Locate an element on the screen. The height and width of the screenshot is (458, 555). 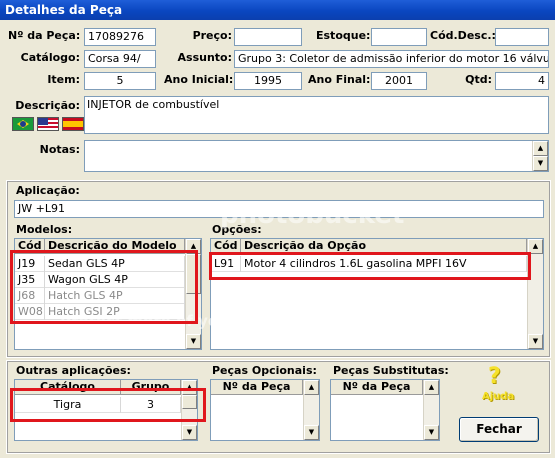
close-button: Fechar is located at coordinates (499, 429).